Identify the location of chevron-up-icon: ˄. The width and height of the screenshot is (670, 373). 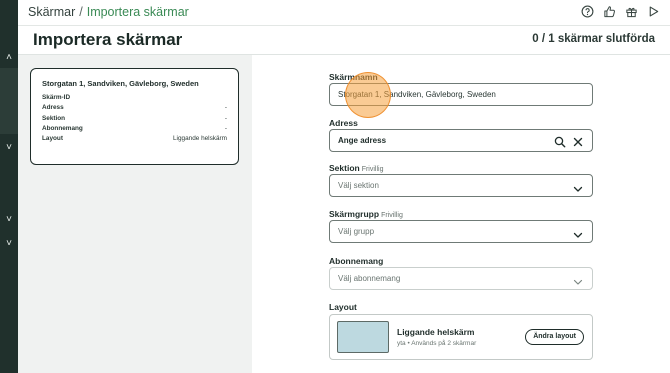
(9, 58).